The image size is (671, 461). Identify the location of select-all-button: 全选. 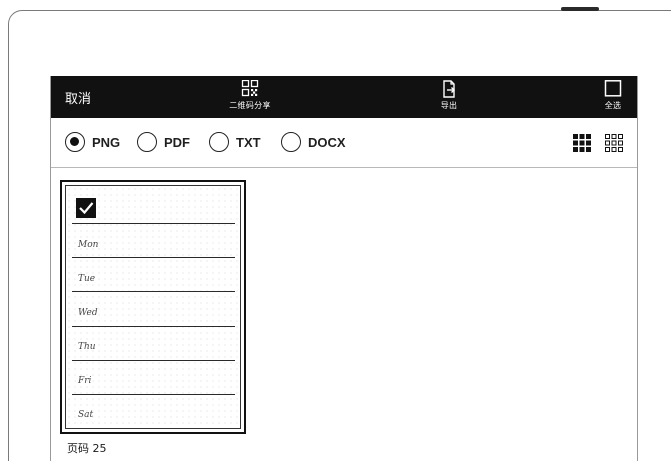
(613, 95).